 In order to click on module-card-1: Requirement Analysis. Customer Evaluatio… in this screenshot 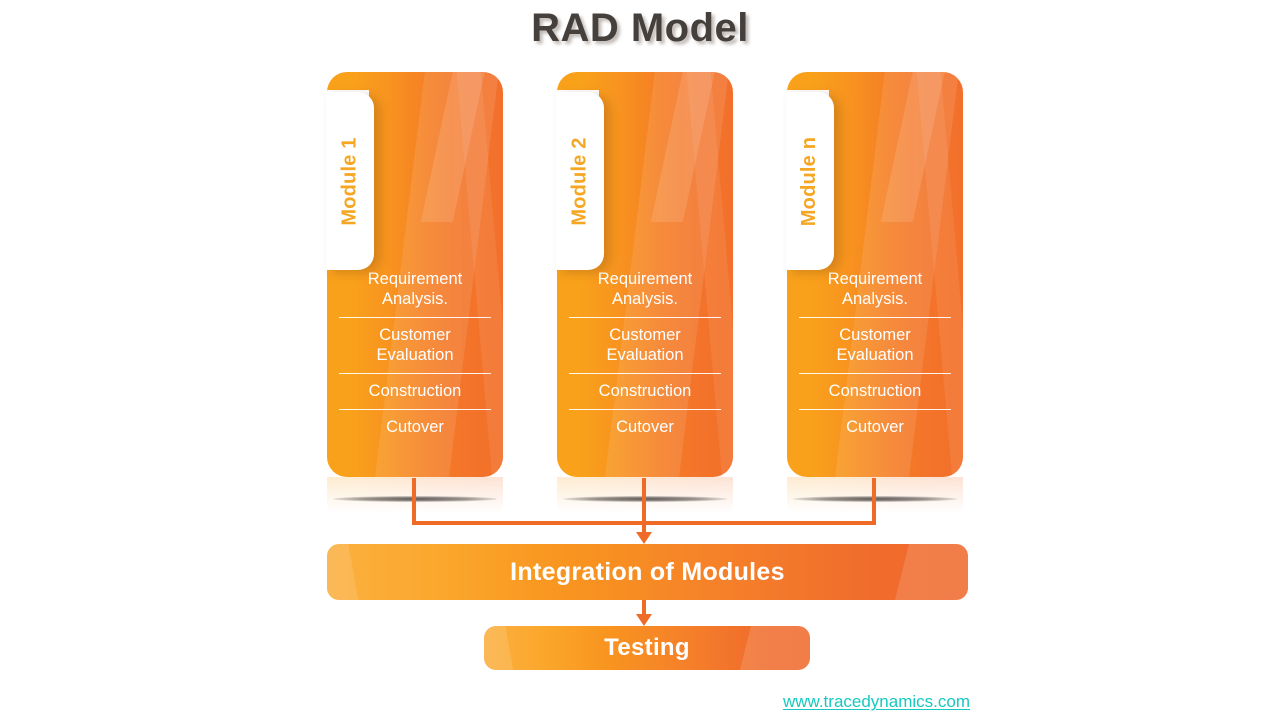, I will do `click(414, 274)`.